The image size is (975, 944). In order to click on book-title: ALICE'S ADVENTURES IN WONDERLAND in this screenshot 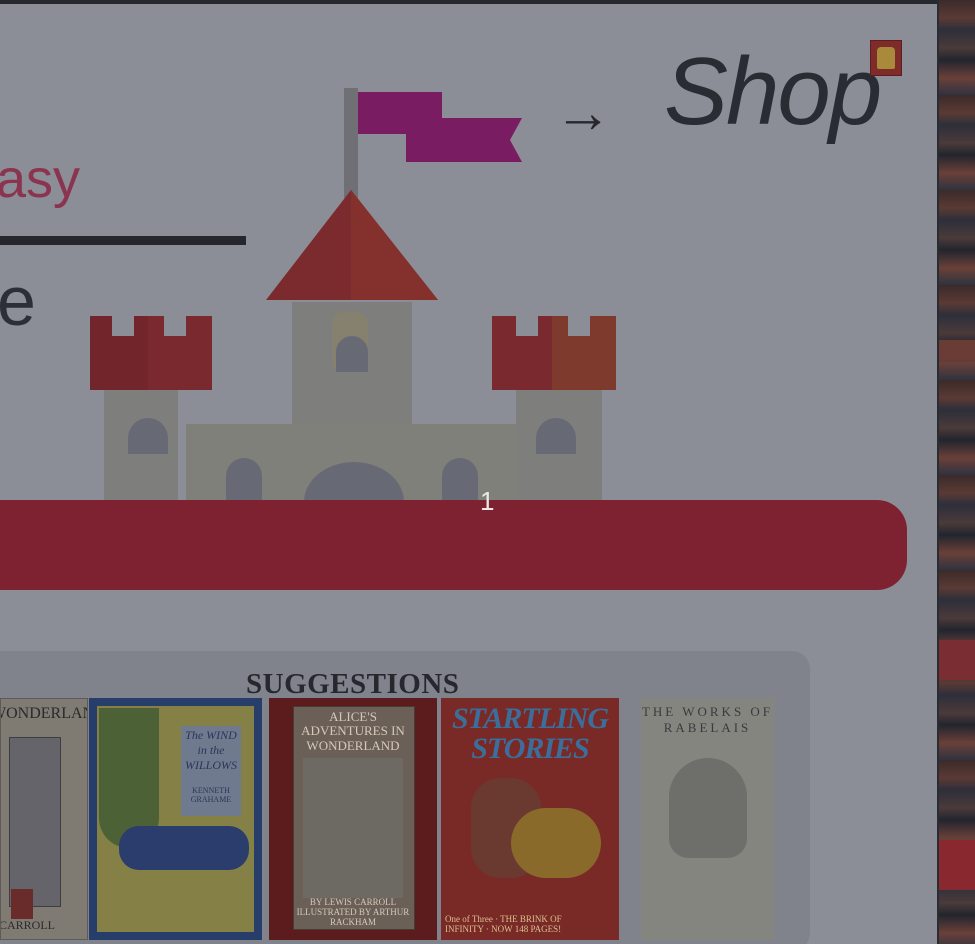, I will do `click(353, 731)`.